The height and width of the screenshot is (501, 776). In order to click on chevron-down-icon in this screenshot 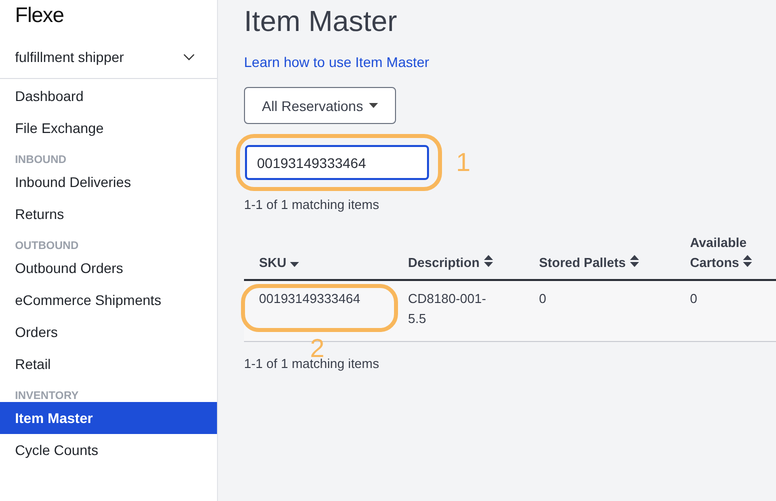, I will do `click(189, 57)`.